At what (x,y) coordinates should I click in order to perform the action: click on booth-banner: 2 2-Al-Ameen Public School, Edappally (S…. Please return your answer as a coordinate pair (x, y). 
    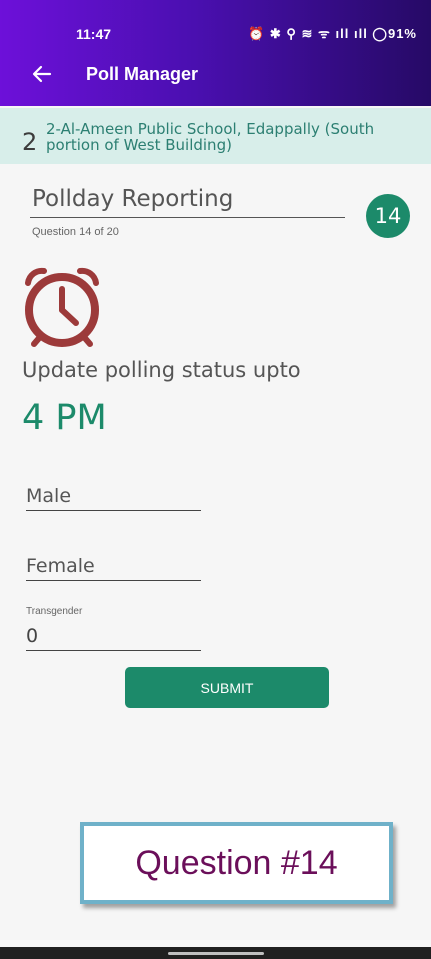
    Looking at the image, I should click on (215, 136).